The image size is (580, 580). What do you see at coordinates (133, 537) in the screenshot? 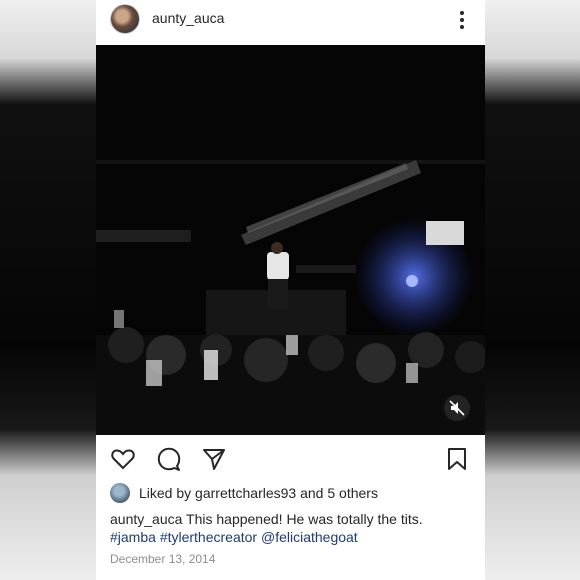
I see `hashtag-jamba: #jamba` at bounding box center [133, 537].